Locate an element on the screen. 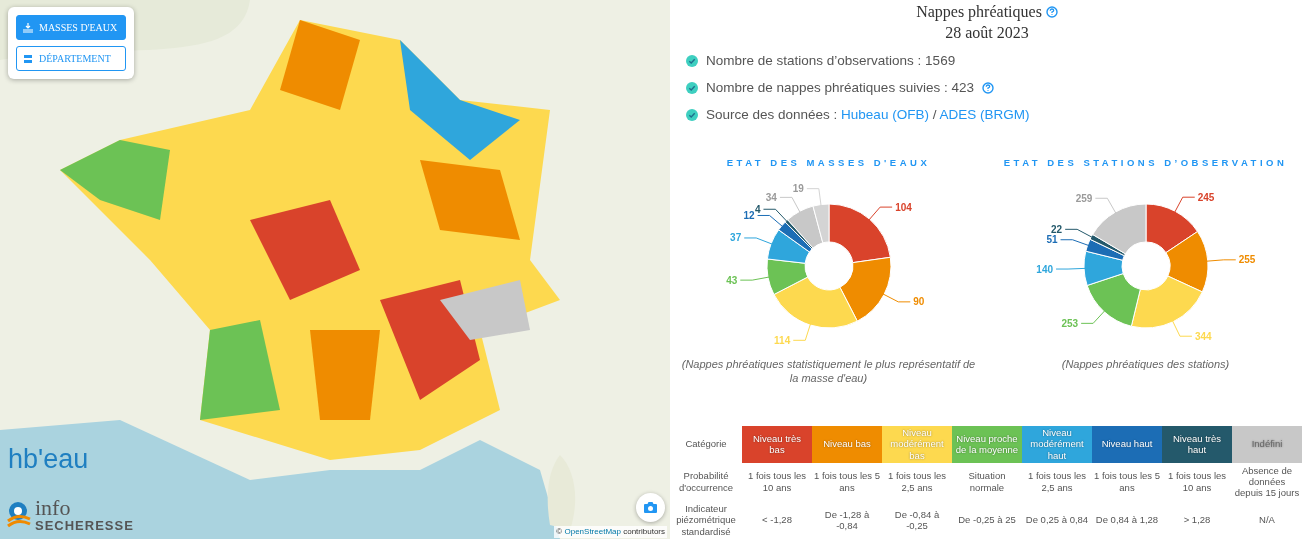  data-label: 140 is located at coordinates (1044, 269).